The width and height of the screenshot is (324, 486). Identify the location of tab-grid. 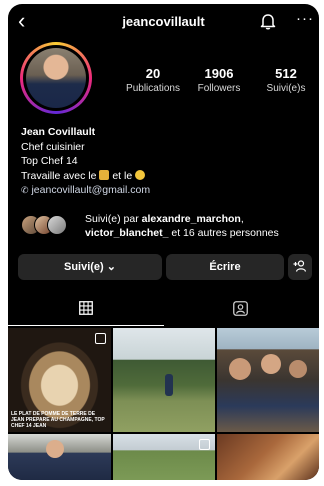
(86, 309).